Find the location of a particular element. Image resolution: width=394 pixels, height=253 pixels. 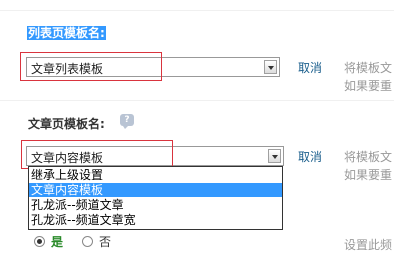

radio-yes is located at coordinates (39, 241).